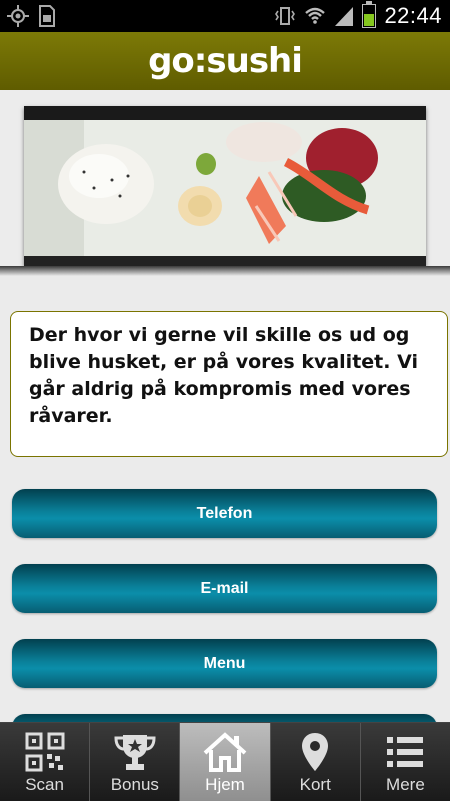 The image size is (450, 801). Describe the element at coordinates (135, 752) in the screenshot. I see `trophy-icon` at that location.